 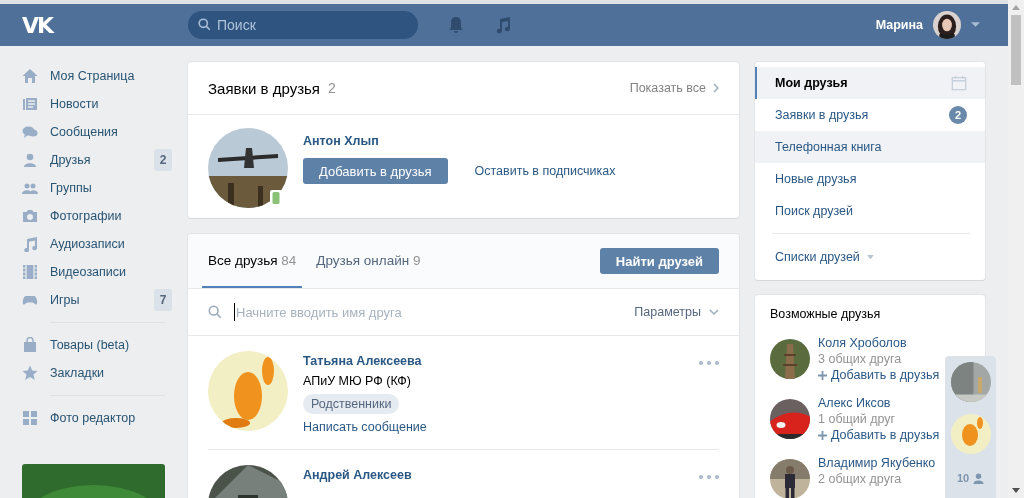 I want to click on find-friends-button: Найти друзей, so click(x=659, y=261).